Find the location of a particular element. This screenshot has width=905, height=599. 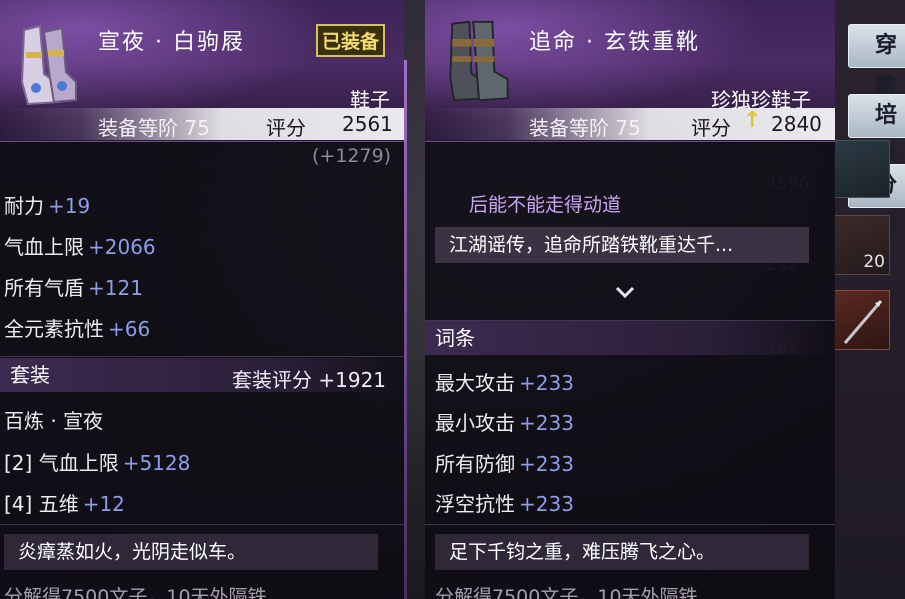

stat-line: 所有防御 +233 is located at coordinates (504, 462).